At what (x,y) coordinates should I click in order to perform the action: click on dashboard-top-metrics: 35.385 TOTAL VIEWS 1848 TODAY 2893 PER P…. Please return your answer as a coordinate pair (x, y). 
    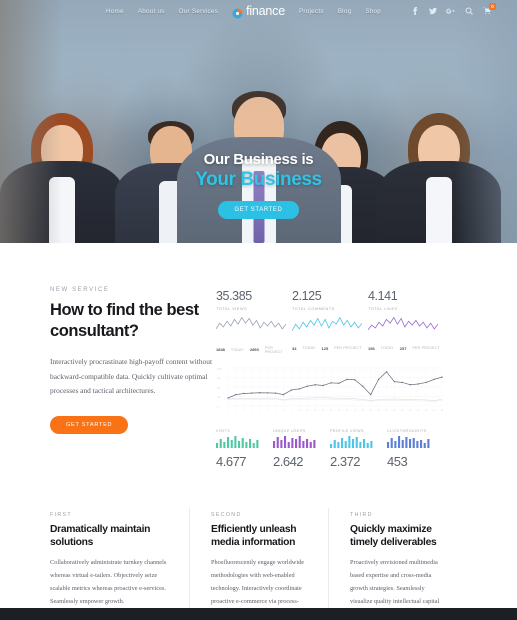
    Looking at the image, I should click on (329, 321).